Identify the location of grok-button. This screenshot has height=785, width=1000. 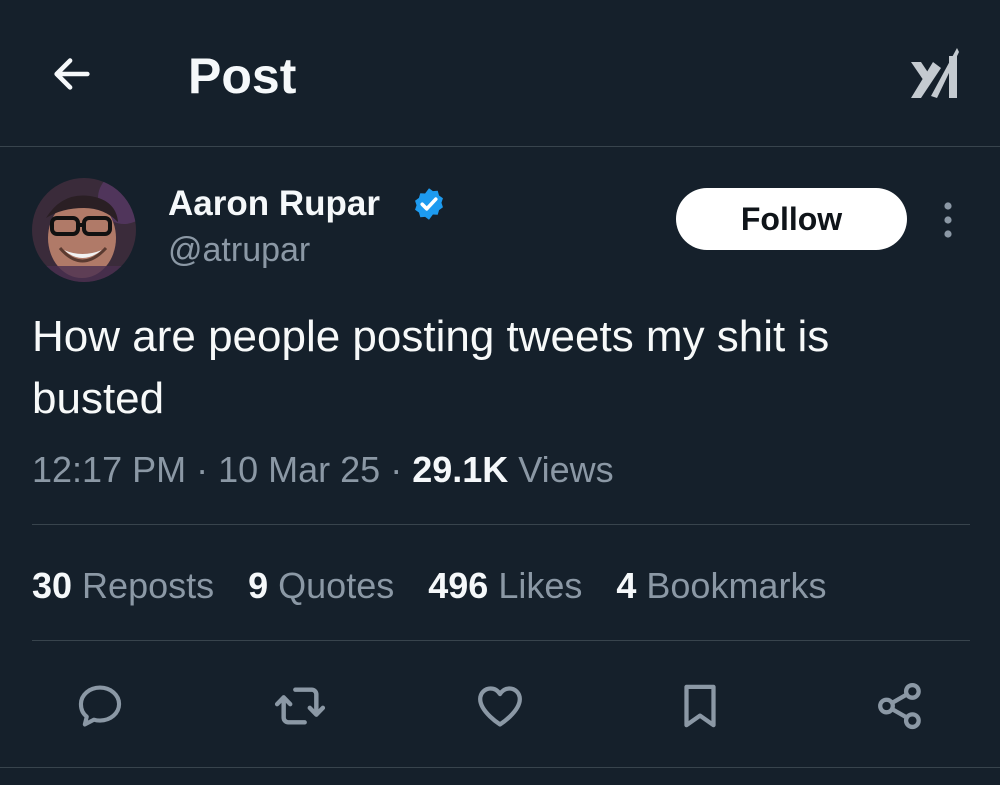
(935, 73).